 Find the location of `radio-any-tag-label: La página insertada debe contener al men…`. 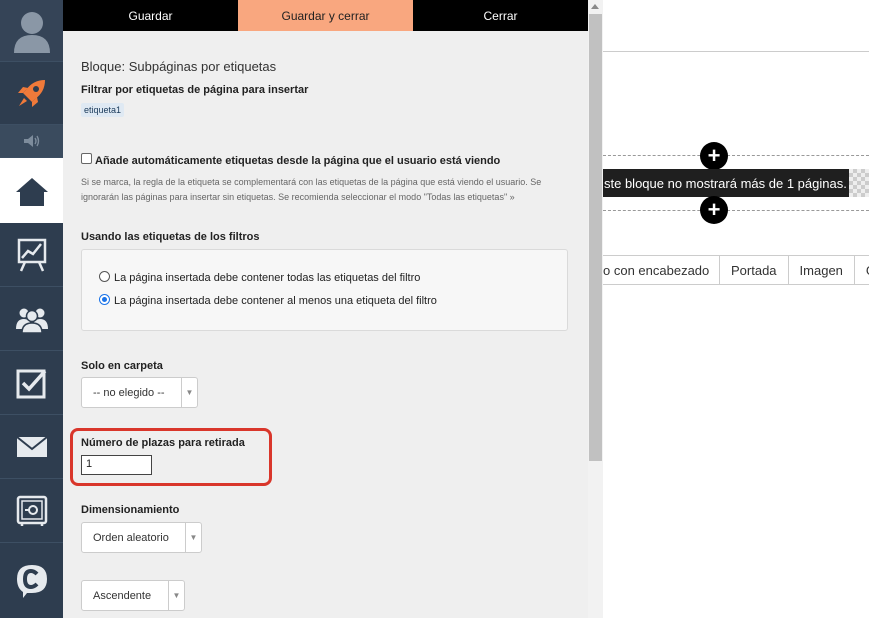

radio-any-tag-label: La página insertada debe contener al men… is located at coordinates (275, 301).